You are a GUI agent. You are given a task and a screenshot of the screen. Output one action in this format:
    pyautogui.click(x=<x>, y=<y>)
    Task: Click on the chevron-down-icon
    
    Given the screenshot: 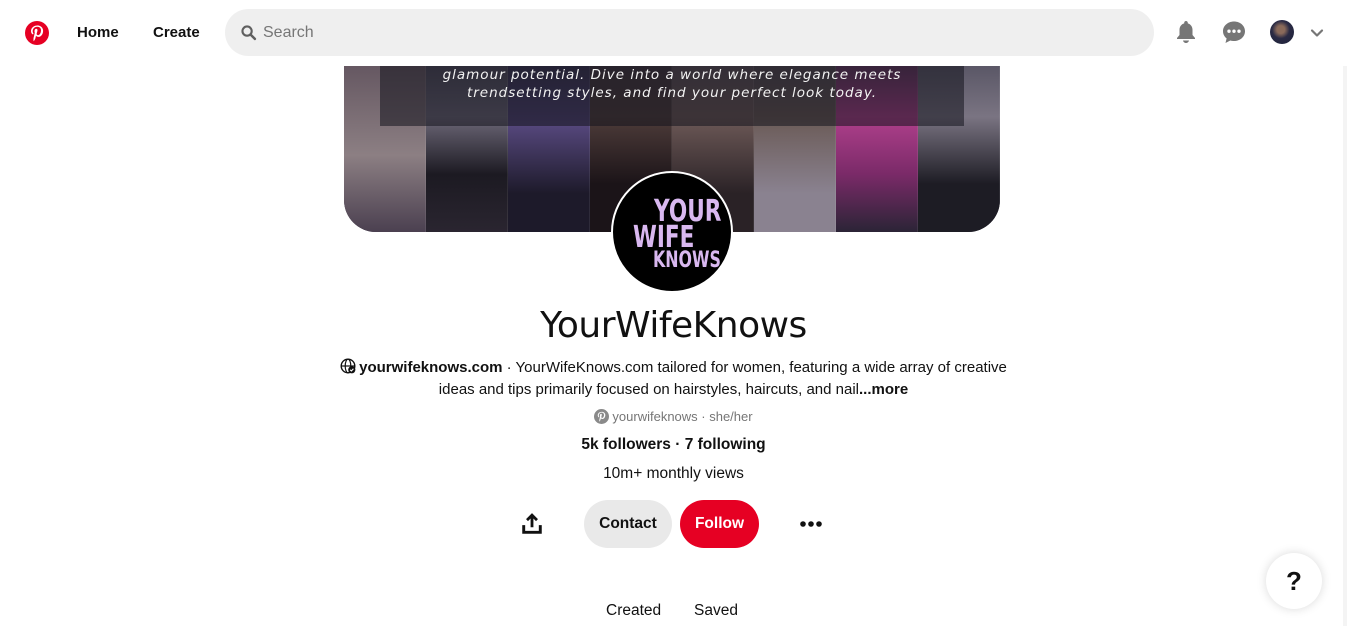 What is the action you would take?
    pyautogui.click(x=1317, y=33)
    